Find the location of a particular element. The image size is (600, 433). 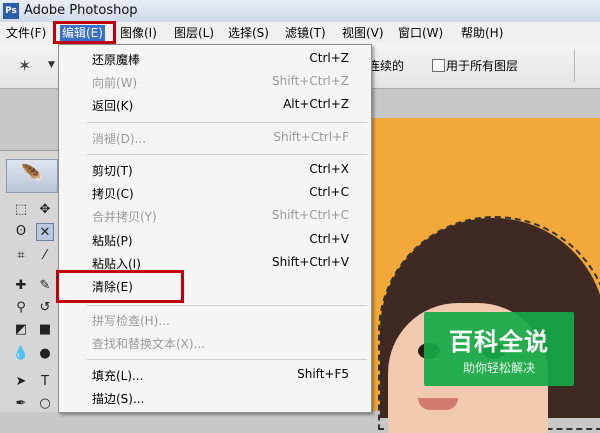

move-tool-icon: ✥ is located at coordinates (45, 210).